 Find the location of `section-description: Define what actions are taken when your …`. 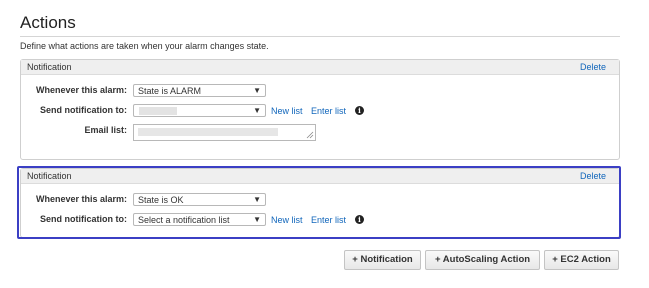

section-description: Define what actions are taken when your … is located at coordinates (144, 46).